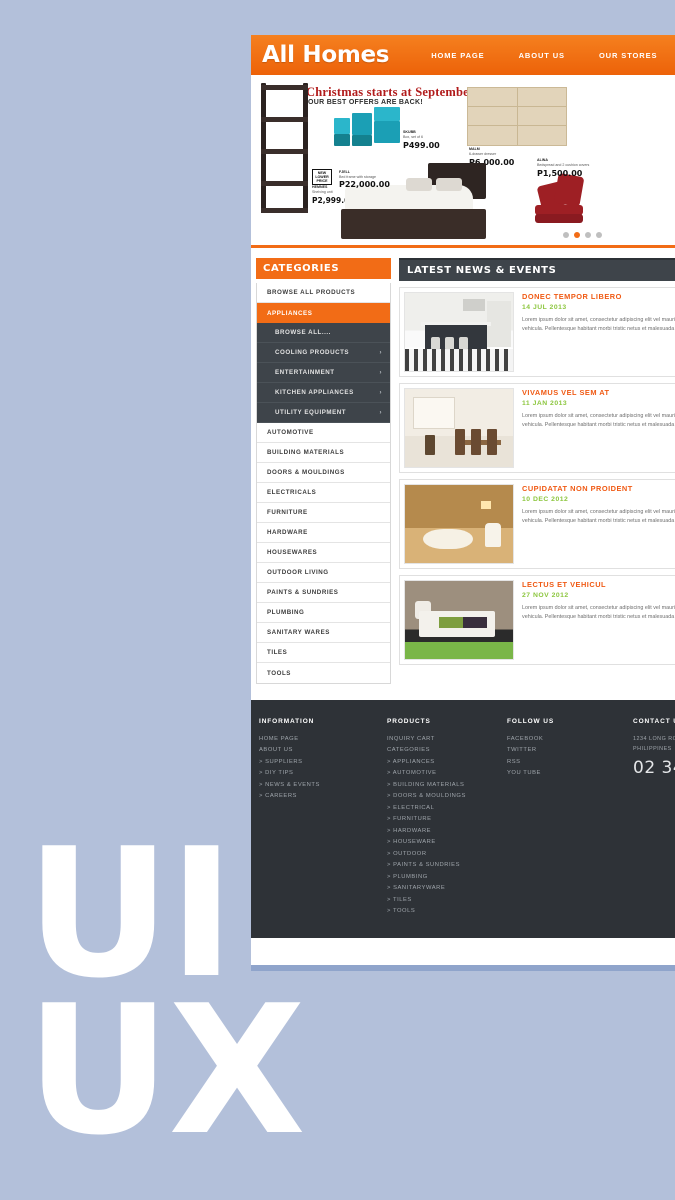 This screenshot has width=675, height=1200. What do you see at coordinates (537, 269) in the screenshot?
I see `news-heading: LATEST NEWS & EVENTS` at bounding box center [537, 269].